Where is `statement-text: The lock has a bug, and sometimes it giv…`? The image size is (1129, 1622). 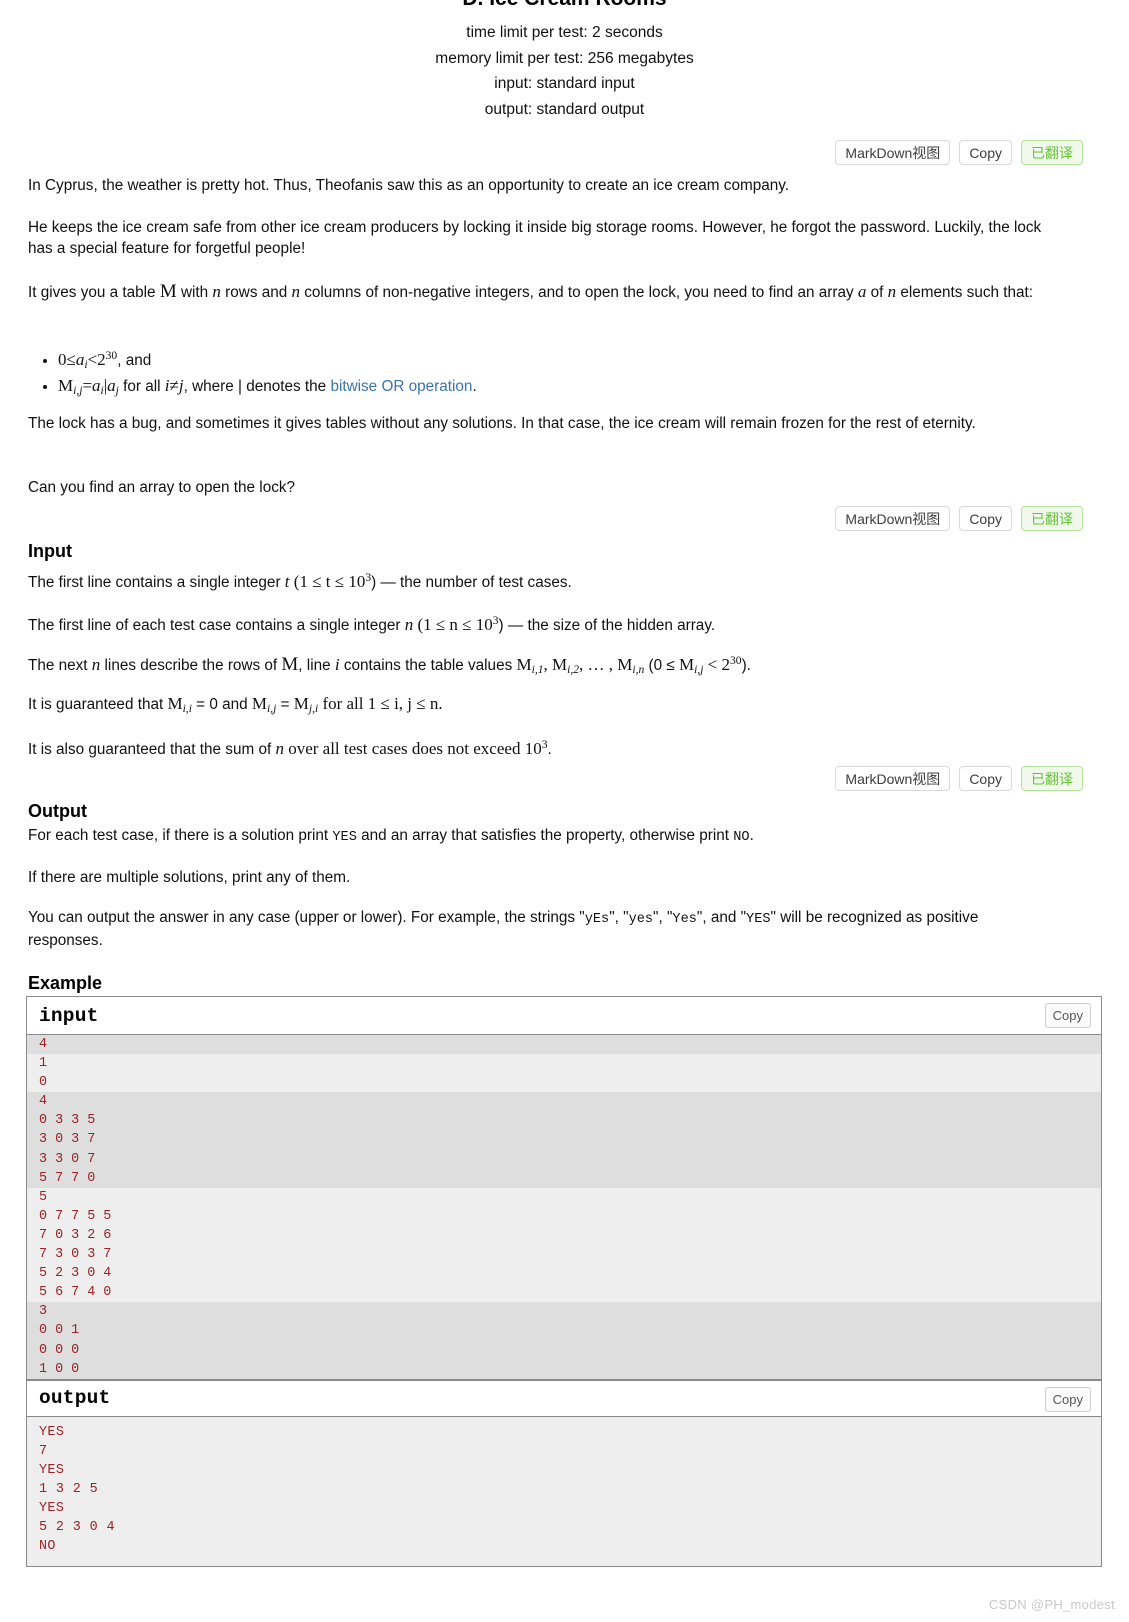
statement-text: The lock has a bug, and sometimes it giv… is located at coordinates (502, 423).